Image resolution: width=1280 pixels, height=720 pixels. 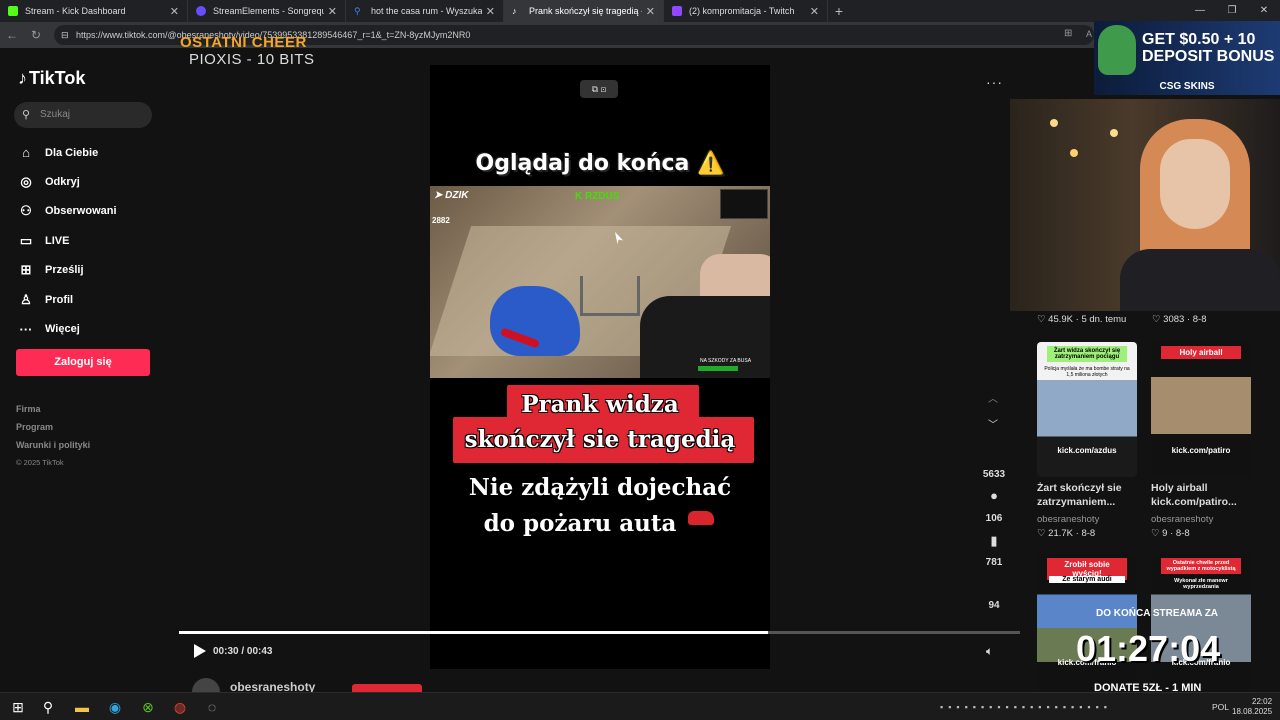 What do you see at coordinates (115, 707) in the screenshot?
I see `edge-icon: ◉` at bounding box center [115, 707].